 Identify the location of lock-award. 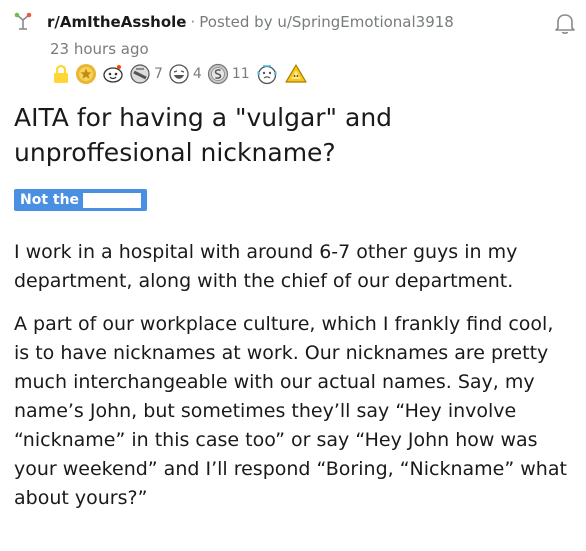
(61, 74).